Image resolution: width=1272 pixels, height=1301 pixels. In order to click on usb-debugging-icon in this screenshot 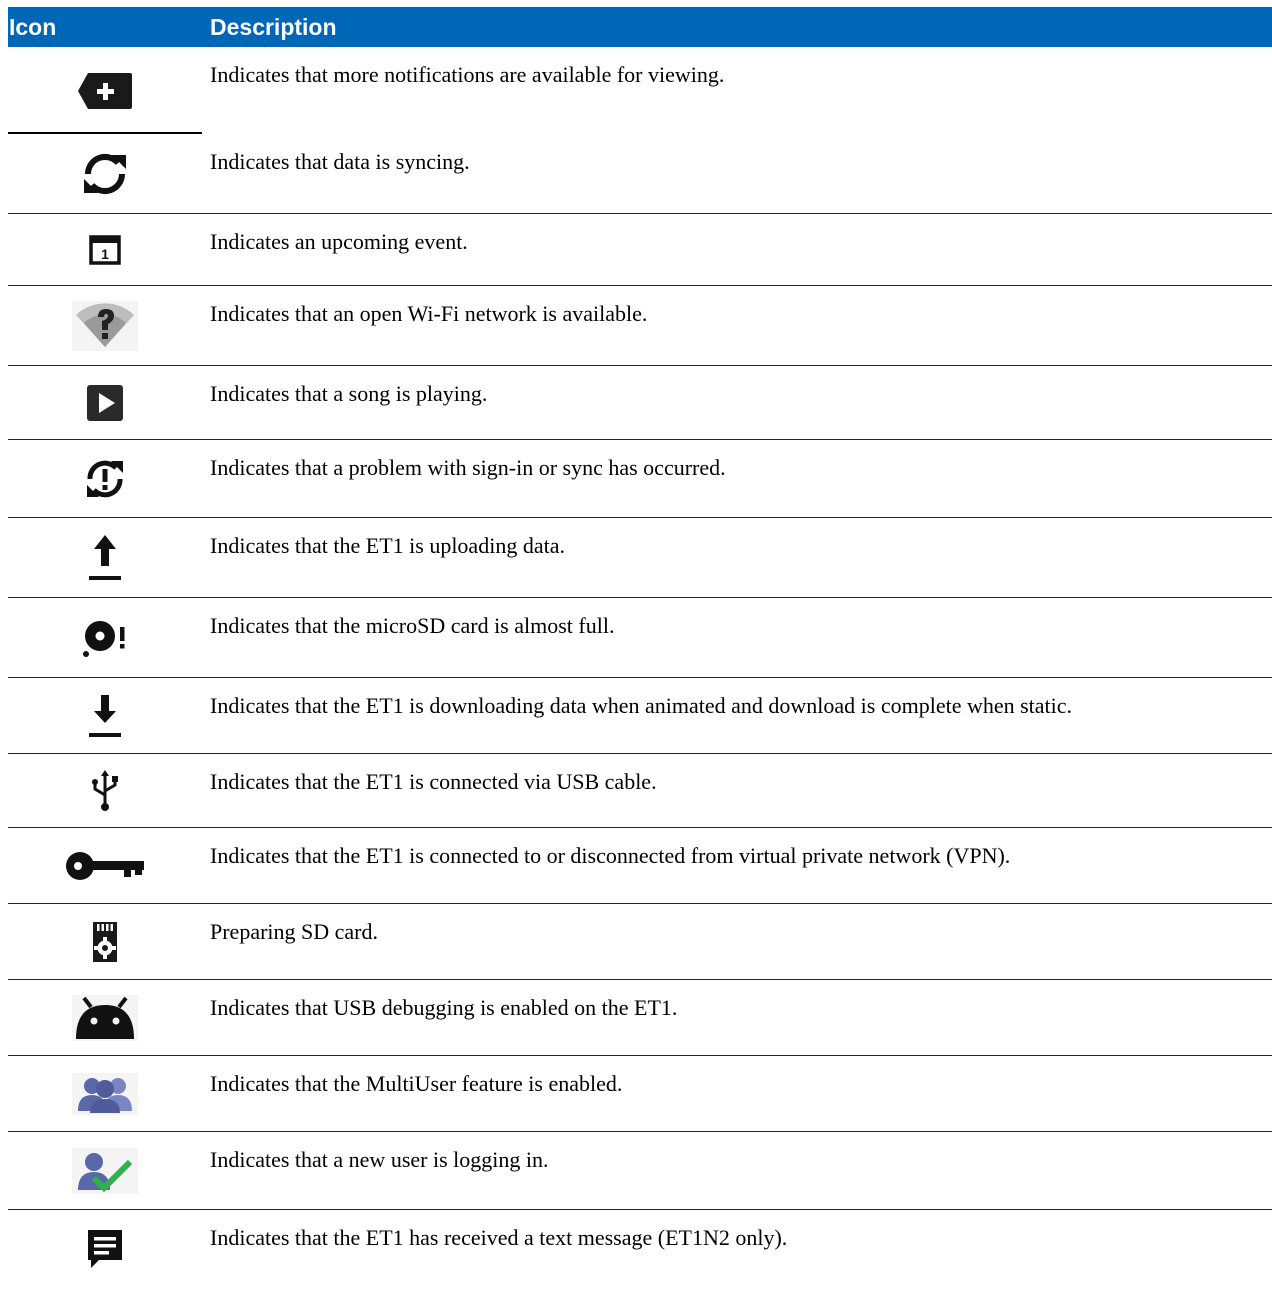, I will do `click(105, 1017)`.